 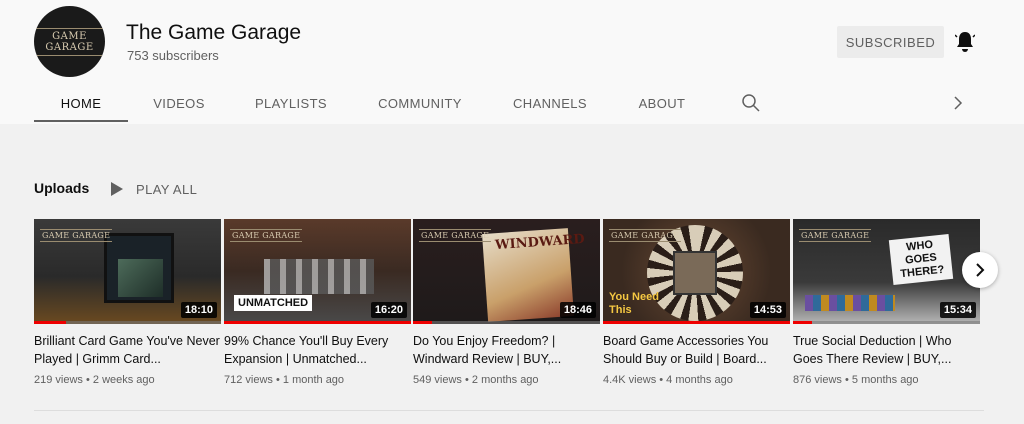 I want to click on thumbnail-caption: UNMATCHED, so click(x=273, y=303).